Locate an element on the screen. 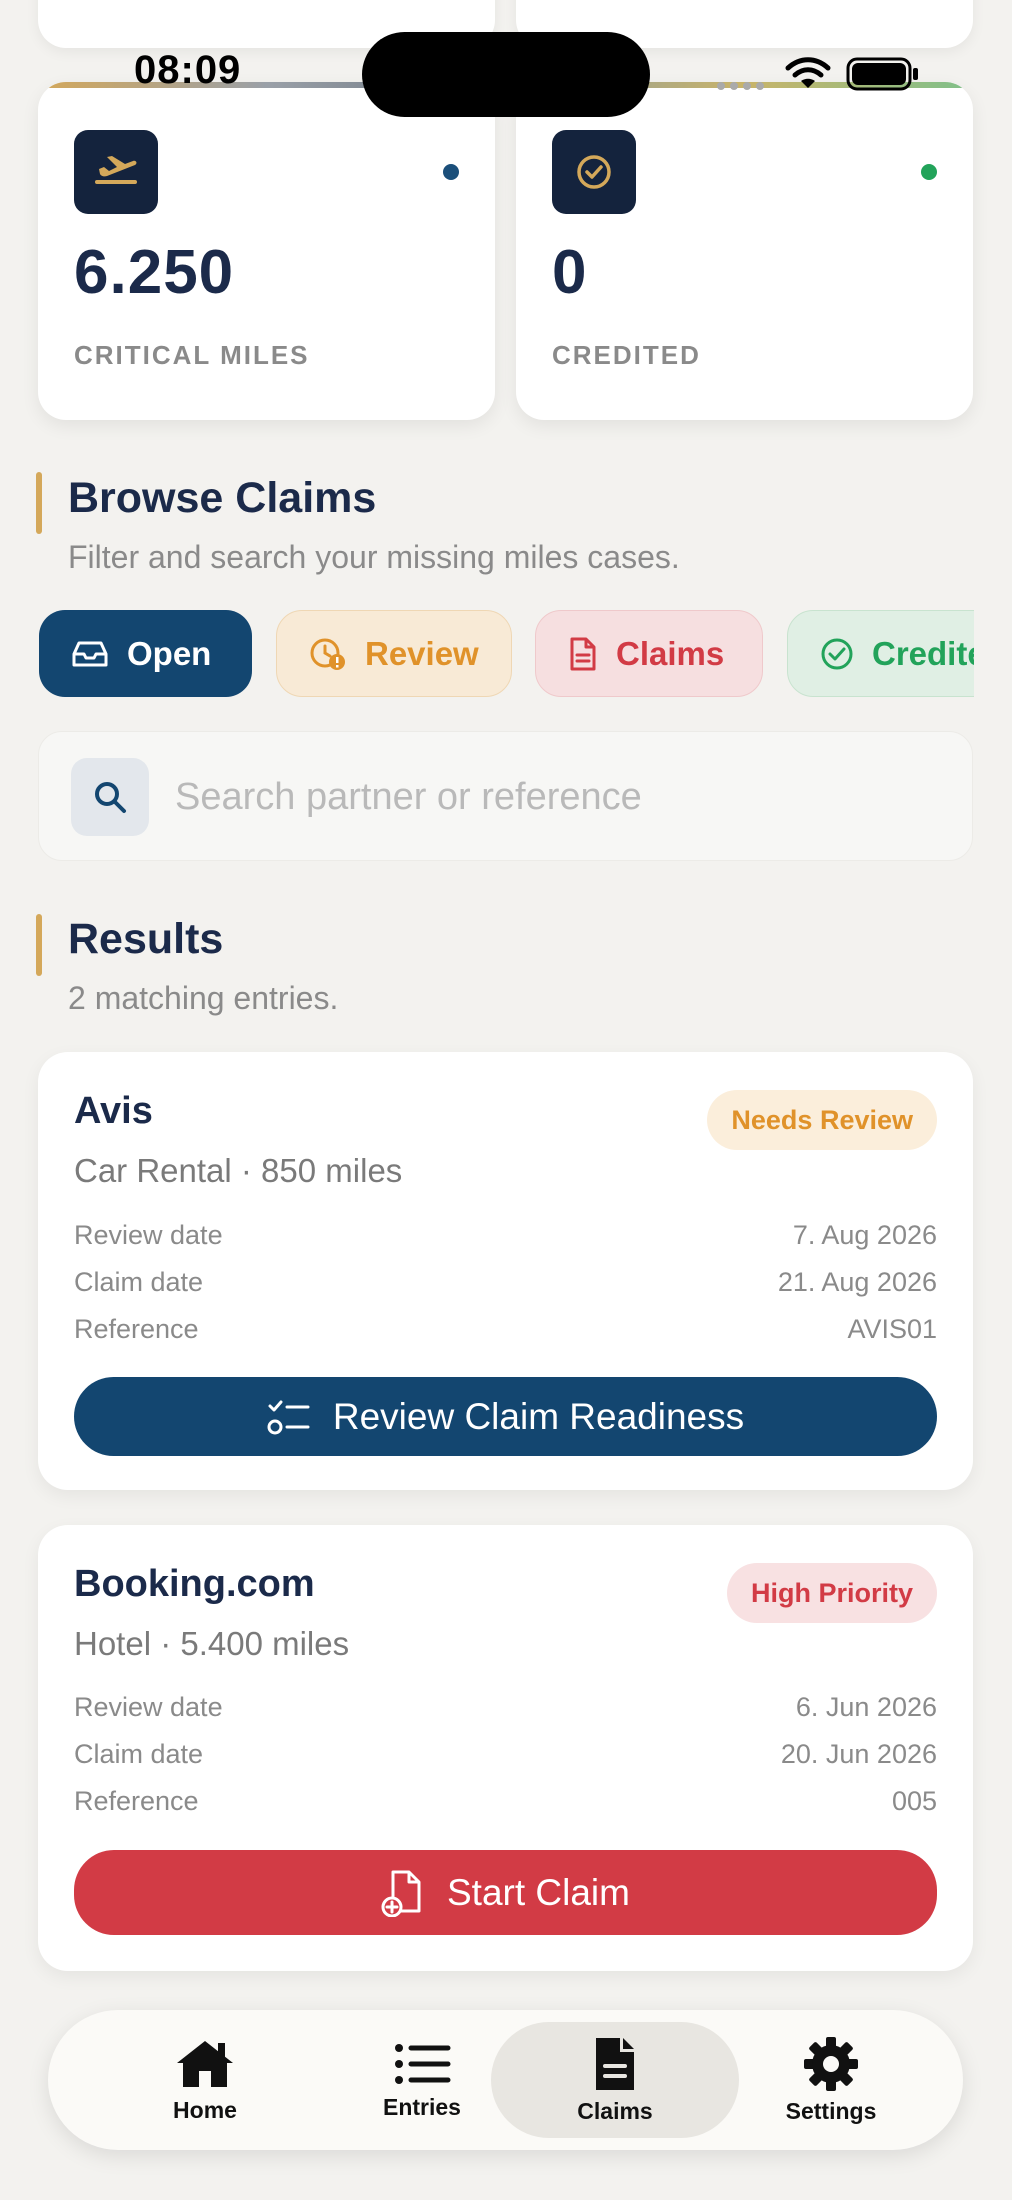  home-icon is located at coordinates (205, 2063).